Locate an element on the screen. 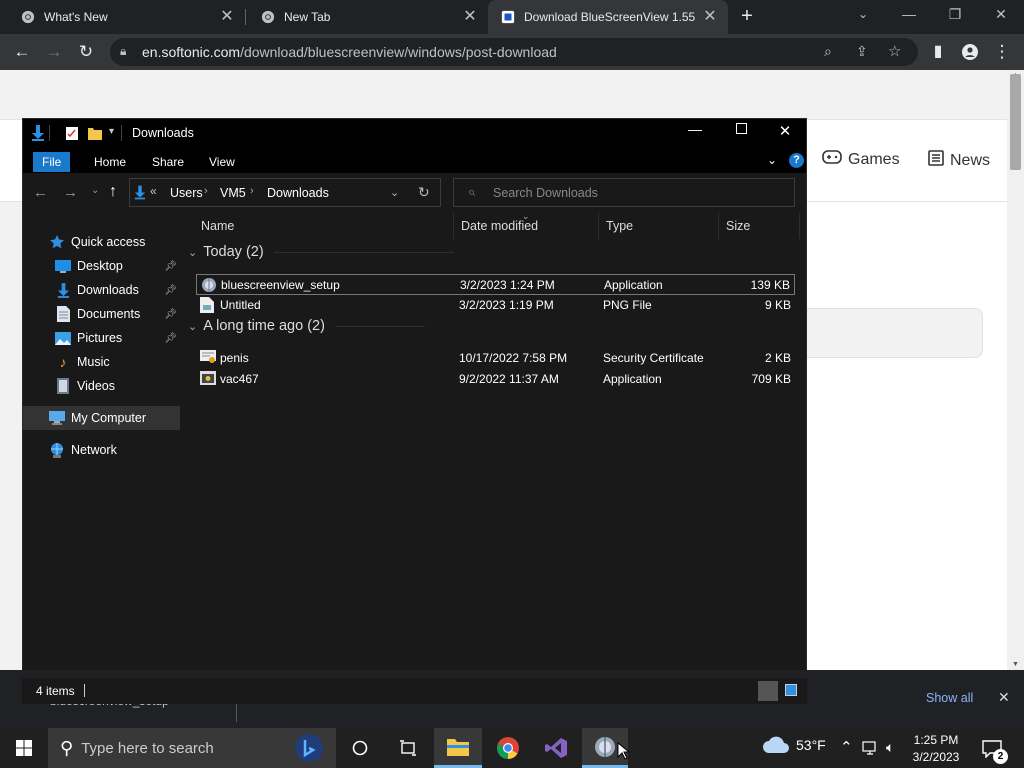 This screenshot has width=1024, height=768. profile-icon is located at coordinates (970, 52).